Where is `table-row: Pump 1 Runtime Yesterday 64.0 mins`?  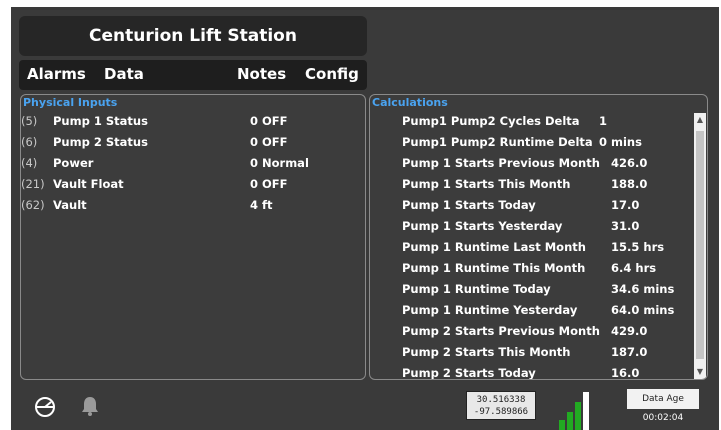
table-row: Pump 1 Runtime Yesterday 64.0 mins is located at coordinates (547, 313).